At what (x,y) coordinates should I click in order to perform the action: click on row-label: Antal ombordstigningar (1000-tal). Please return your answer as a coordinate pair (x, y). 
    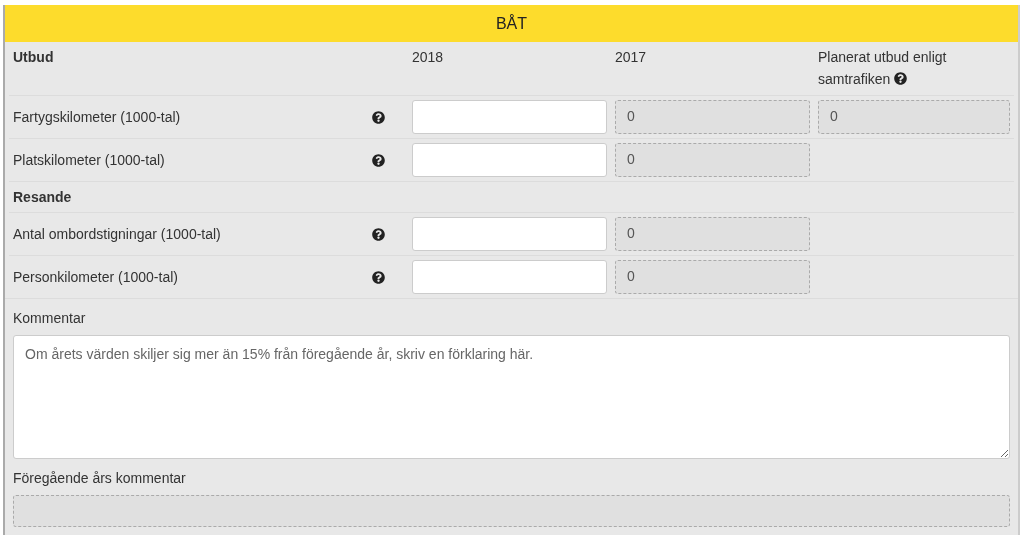
    Looking at the image, I should click on (117, 234).